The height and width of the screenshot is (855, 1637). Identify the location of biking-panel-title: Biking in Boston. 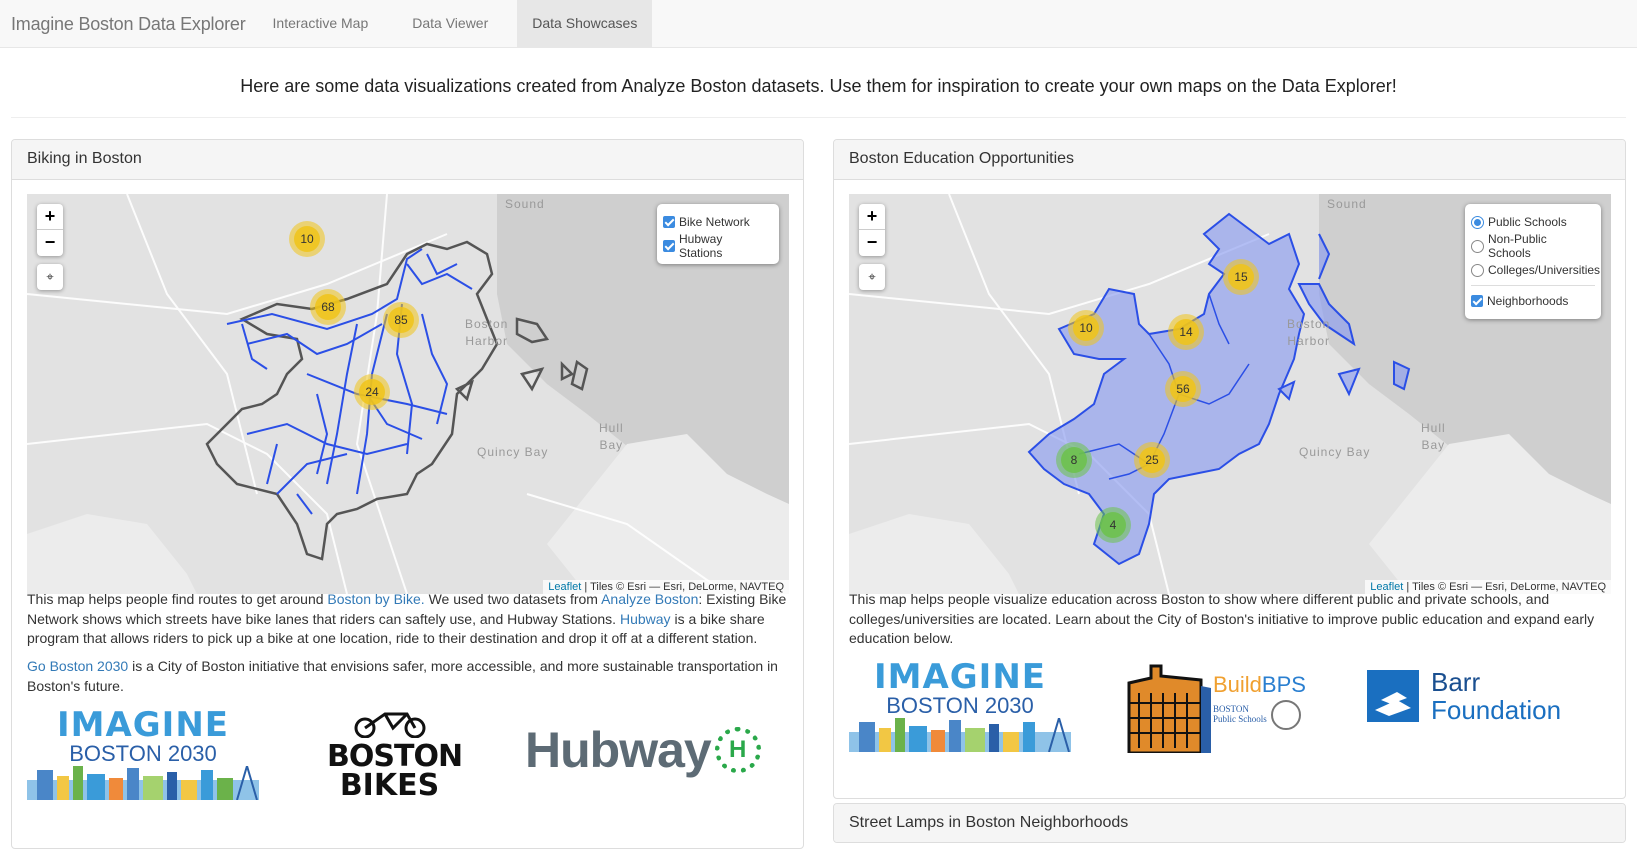
(407, 160).